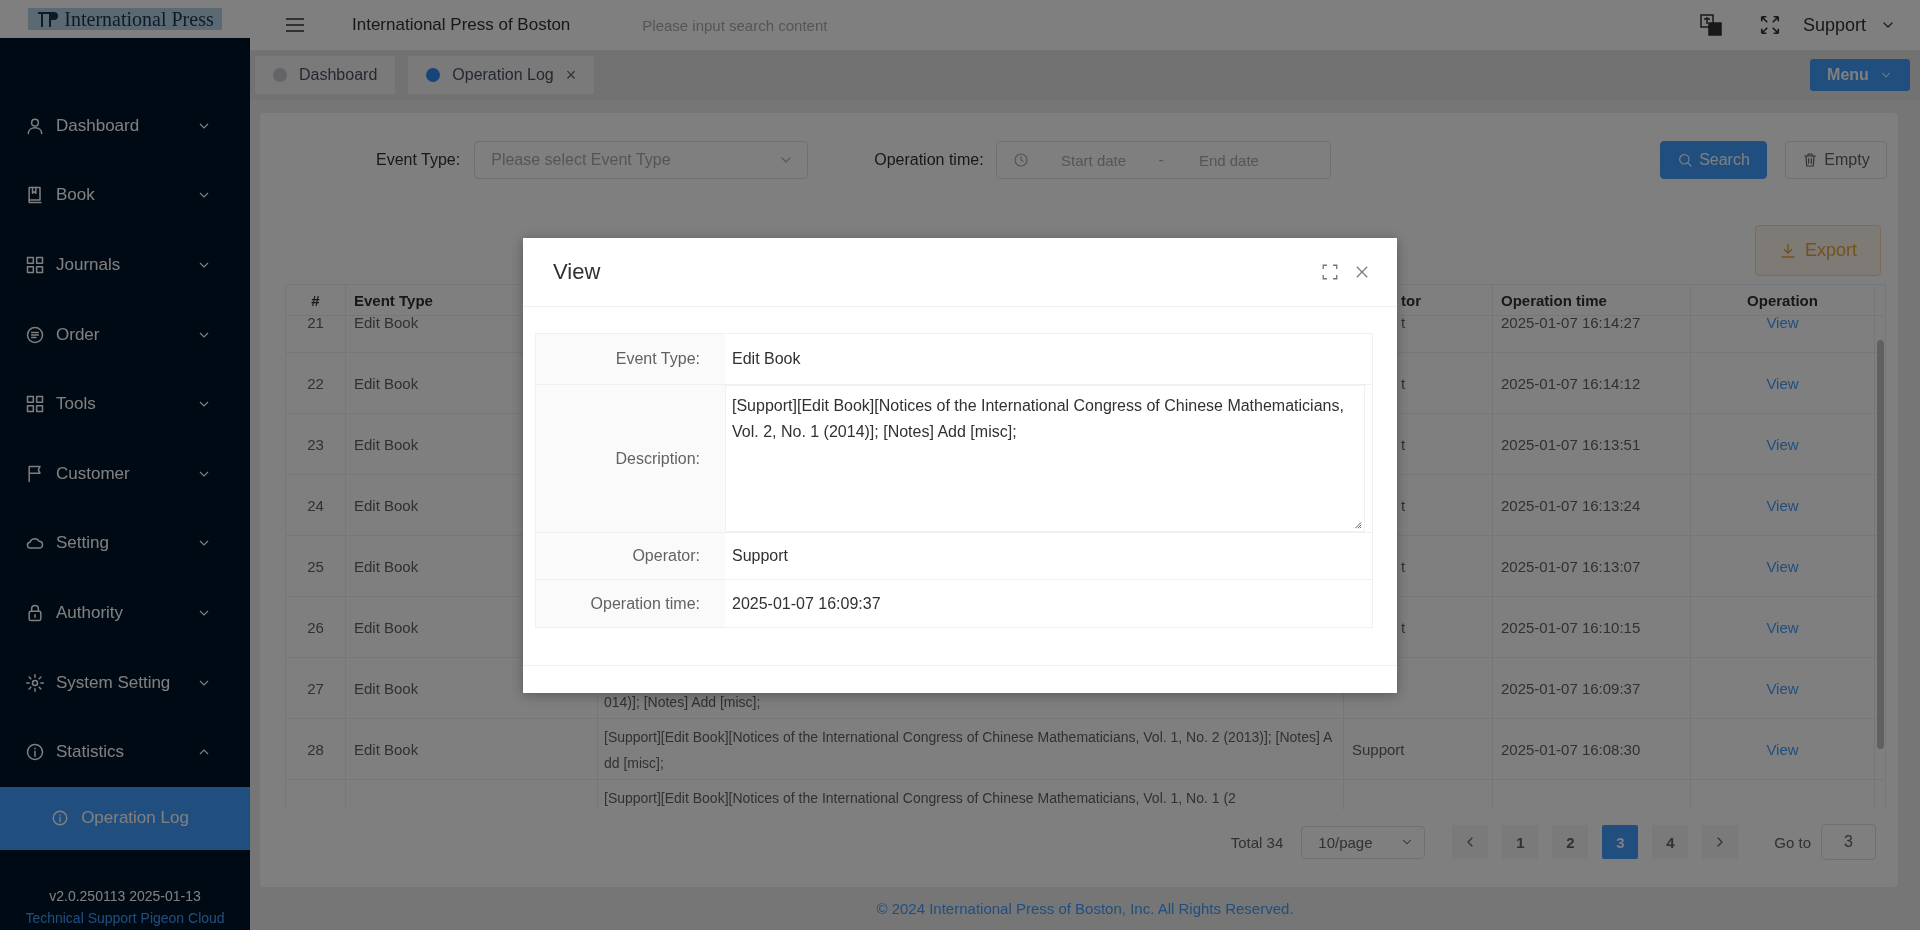 The width and height of the screenshot is (1920, 930). I want to click on row-number: 28, so click(315, 749).